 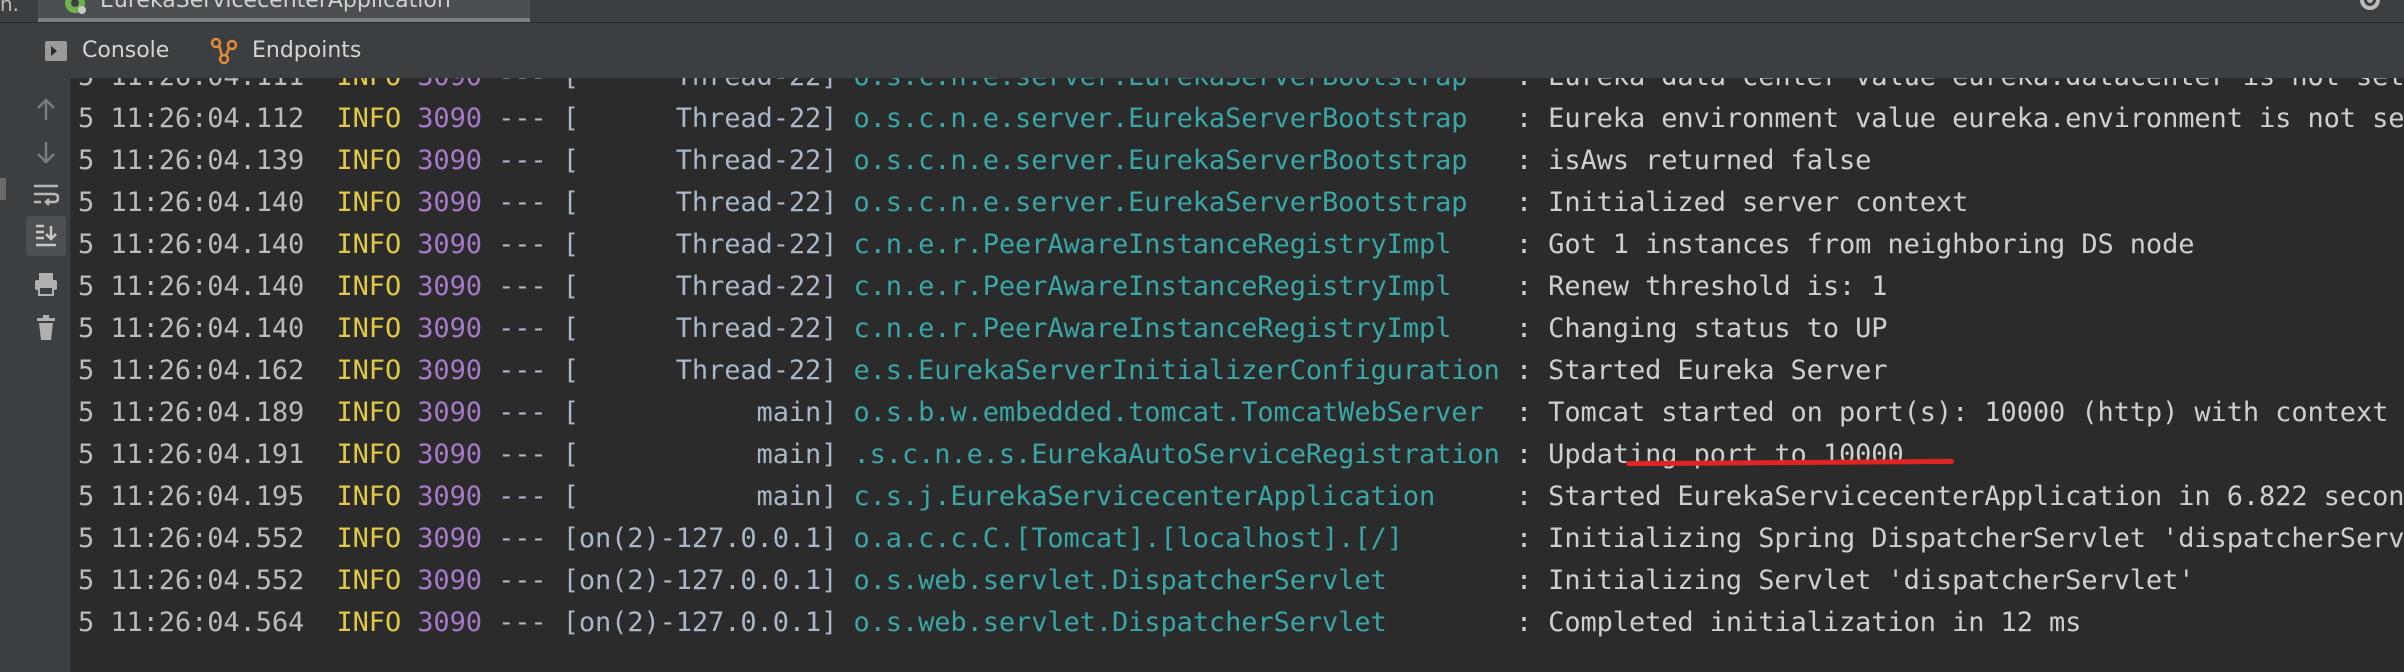 I want to click on log-timestamp: 11:26:04.111, so click(x=207, y=85).